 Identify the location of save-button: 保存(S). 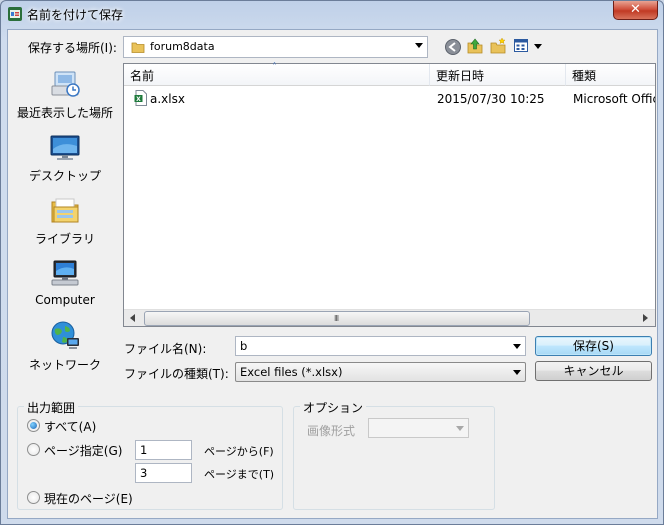
(593, 346).